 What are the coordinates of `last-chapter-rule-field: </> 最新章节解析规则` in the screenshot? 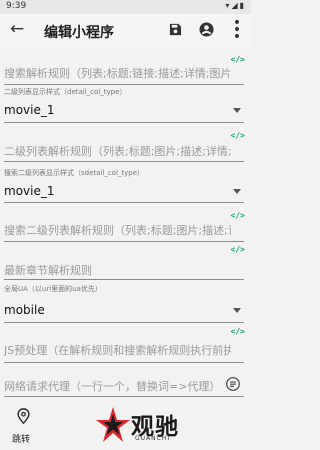 It's located at (125, 264).